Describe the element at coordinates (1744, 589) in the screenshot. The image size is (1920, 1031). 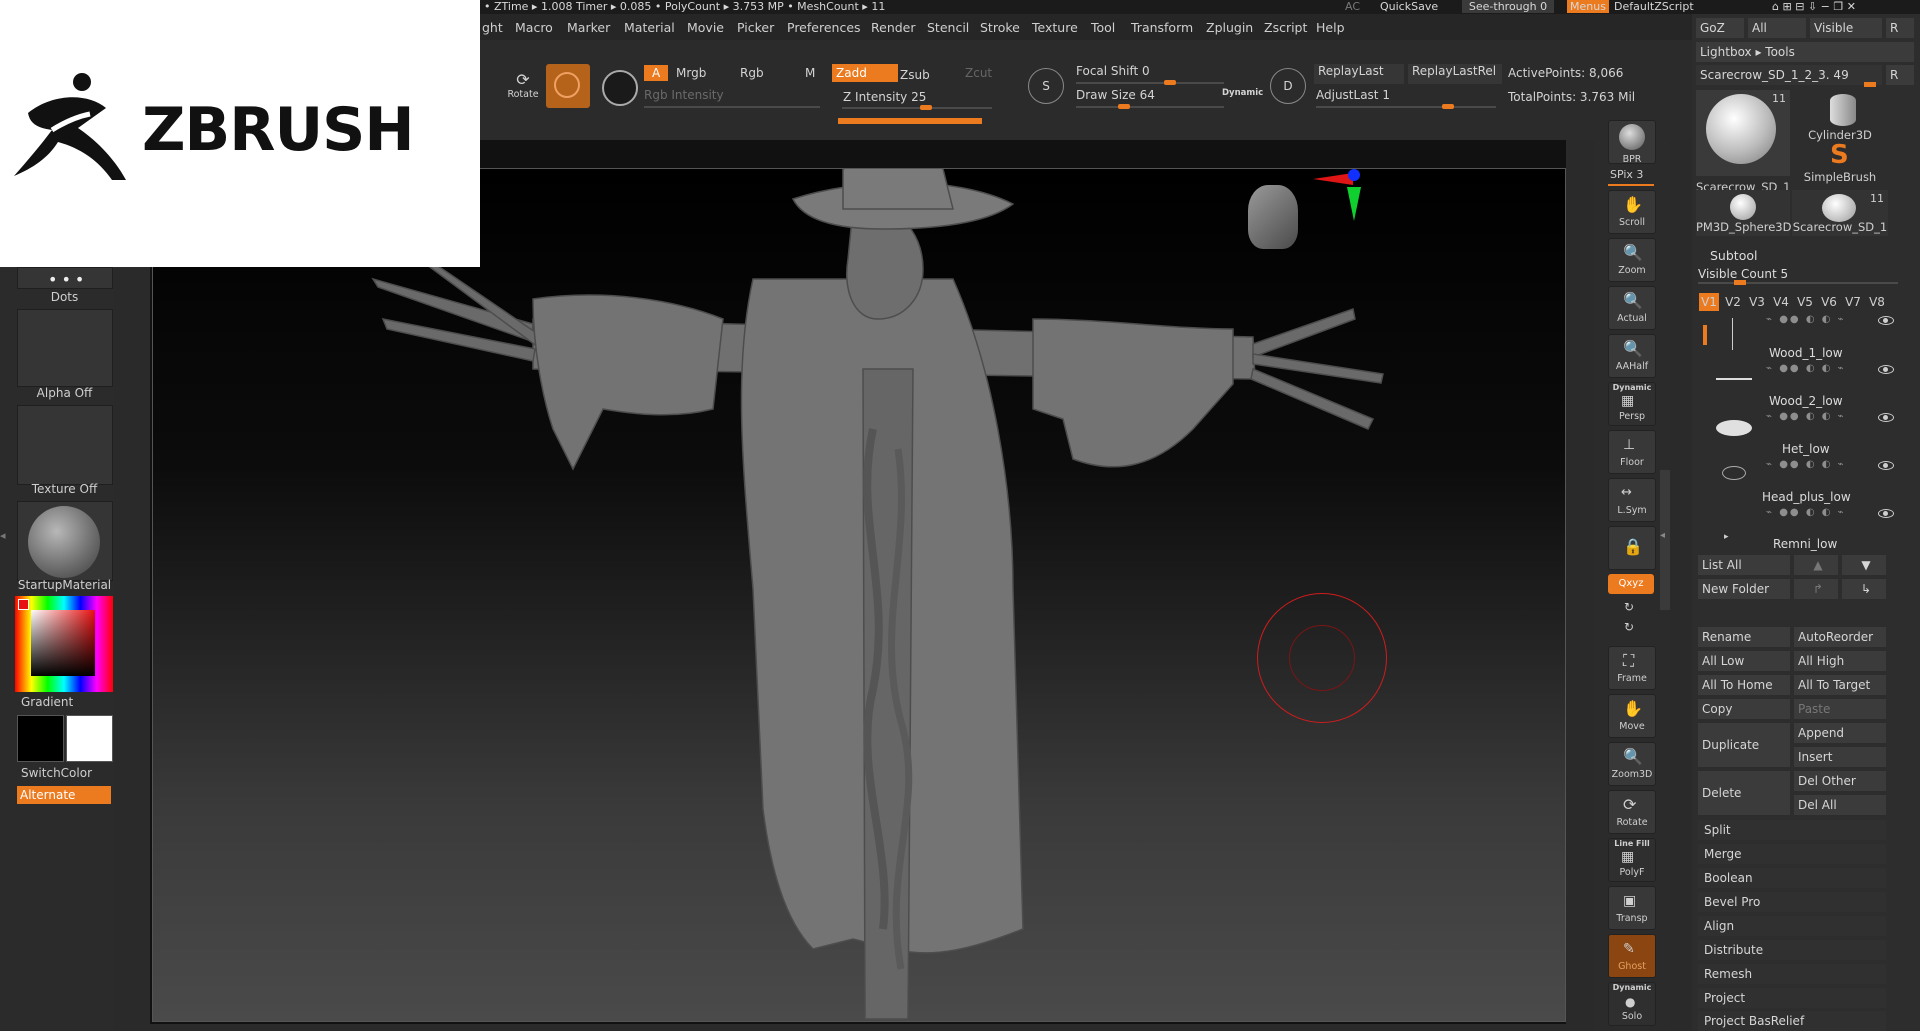
I see `new-folder-button: New Folder` at that location.